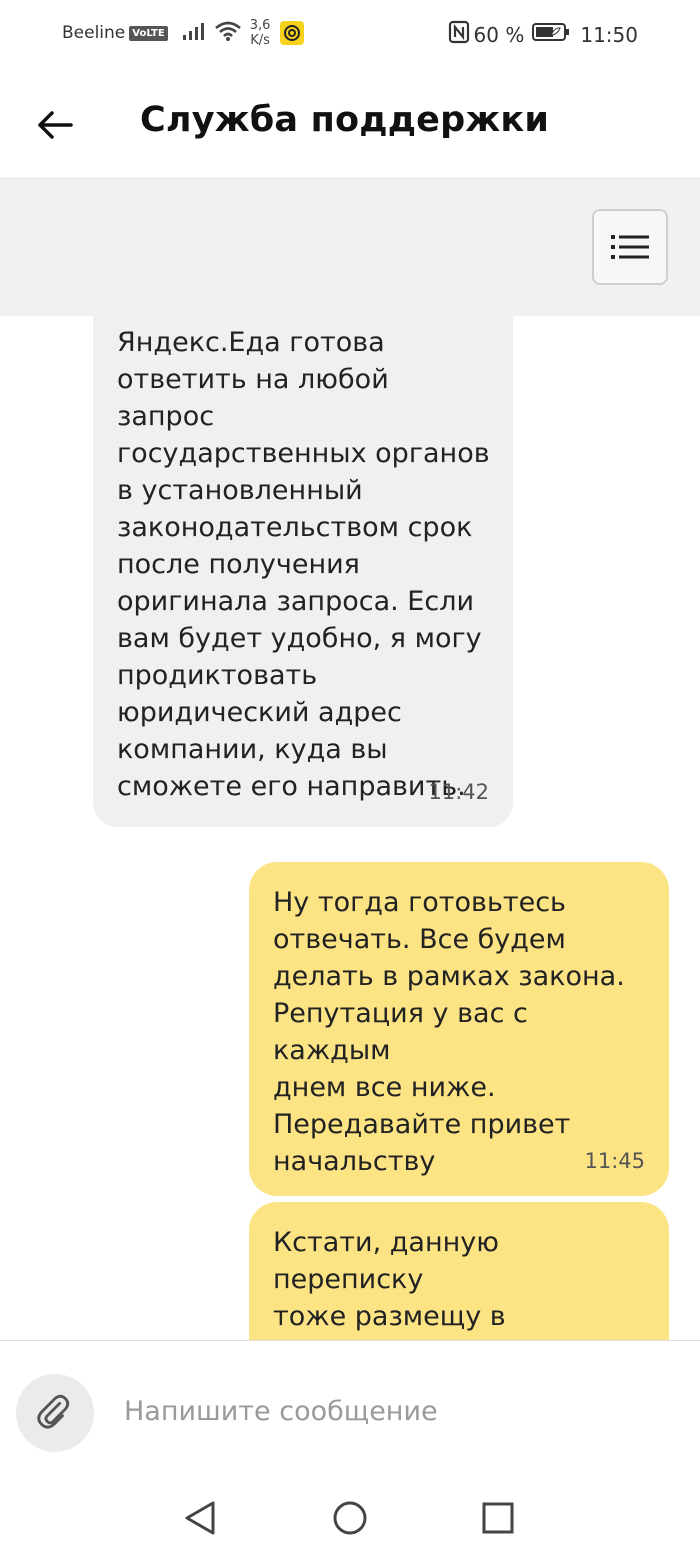 This screenshot has height=1556, width=700. I want to click on back-button, so click(55, 125).